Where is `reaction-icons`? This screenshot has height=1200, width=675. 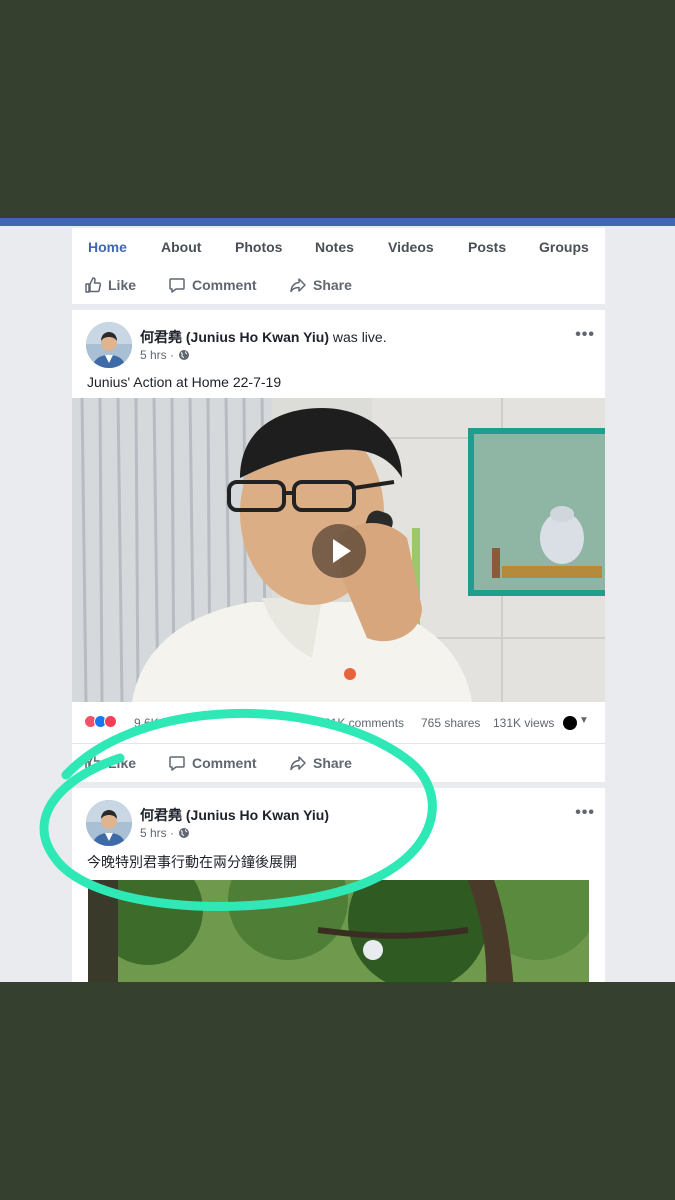 reaction-icons is located at coordinates (100, 721).